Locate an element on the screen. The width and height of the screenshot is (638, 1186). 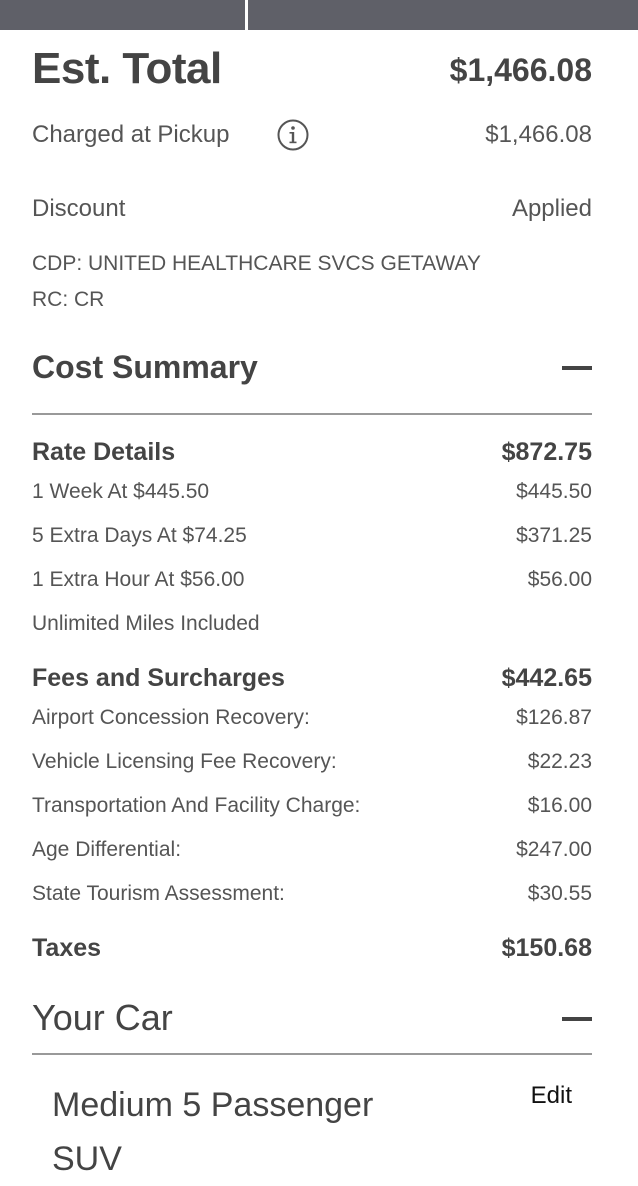
fee-line-label: Transportation And Facility Charge: is located at coordinates (196, 805).